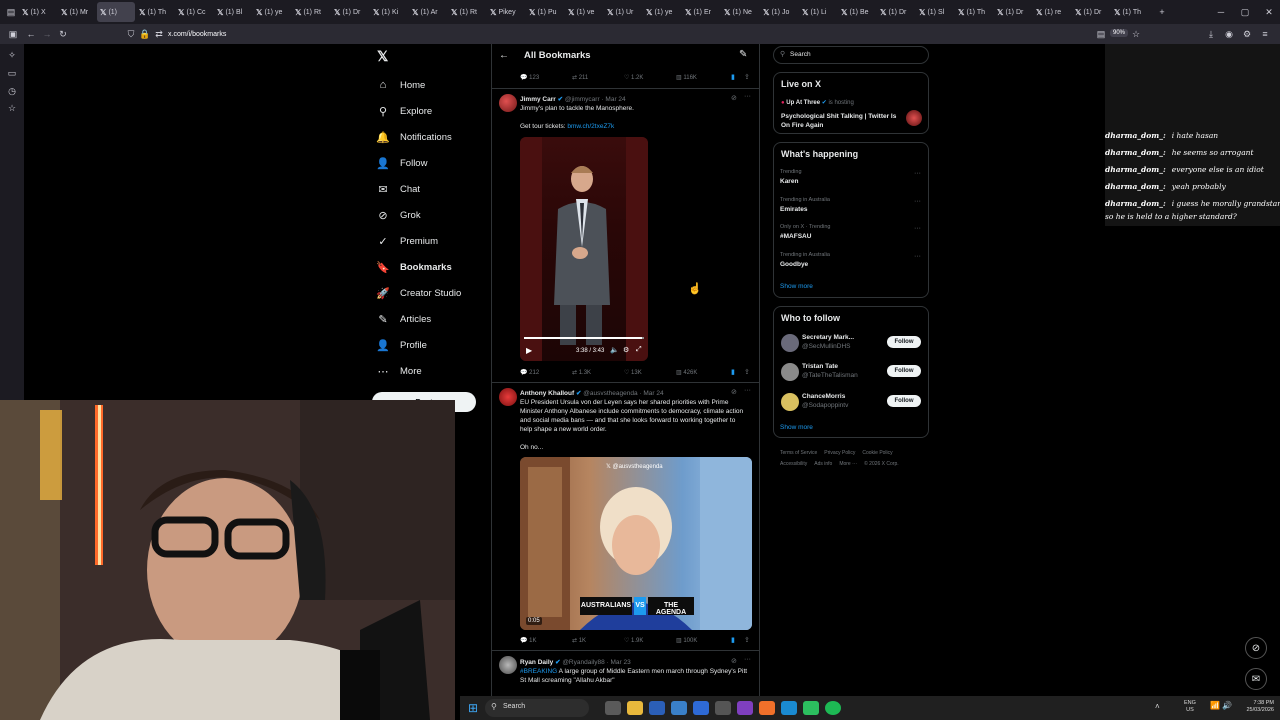  What do you see at coordinates (1211, 34) in the screenshot?
I see `download-icon: ⤓` at bounding box center [1211, 34].